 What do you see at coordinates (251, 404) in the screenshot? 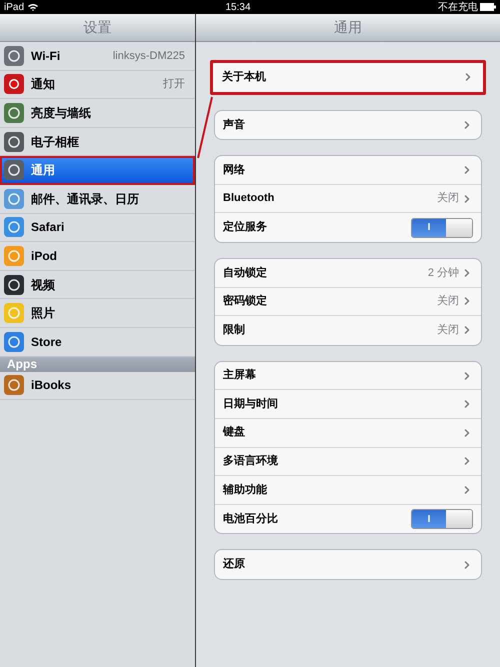
I see `row-label: 日期与时间` at bounding box center [251, 404].